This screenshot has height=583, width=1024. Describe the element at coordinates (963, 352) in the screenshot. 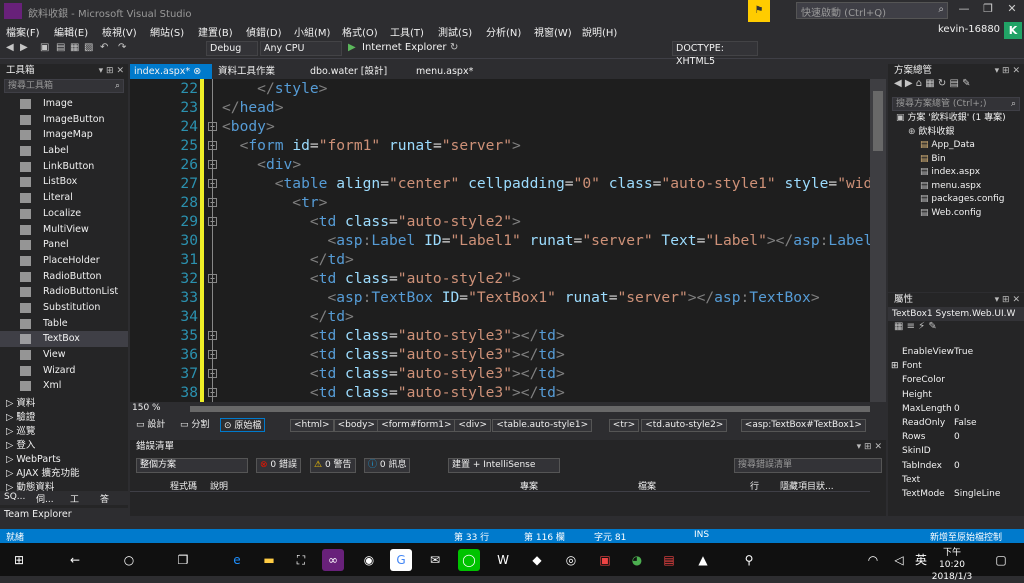

I see `property-value: True` at that location.